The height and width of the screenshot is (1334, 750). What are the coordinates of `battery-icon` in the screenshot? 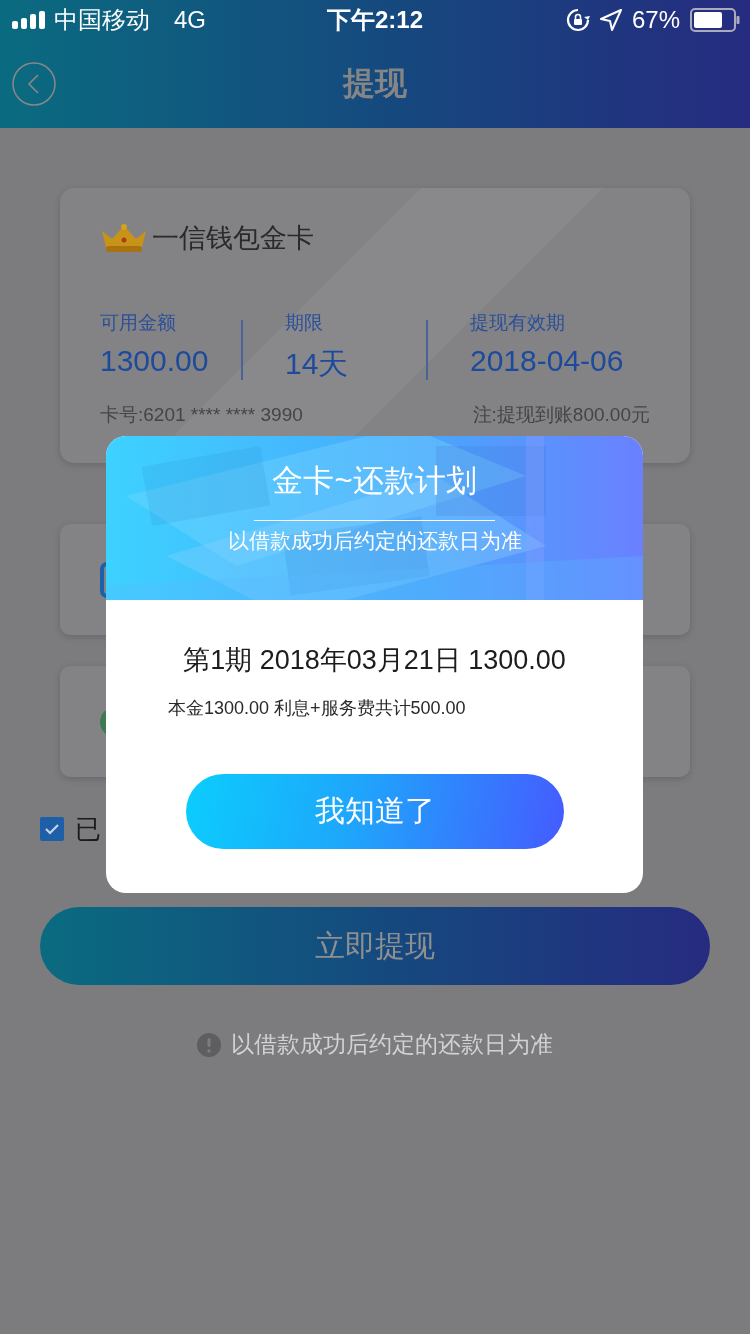 It's located at (715, 20).